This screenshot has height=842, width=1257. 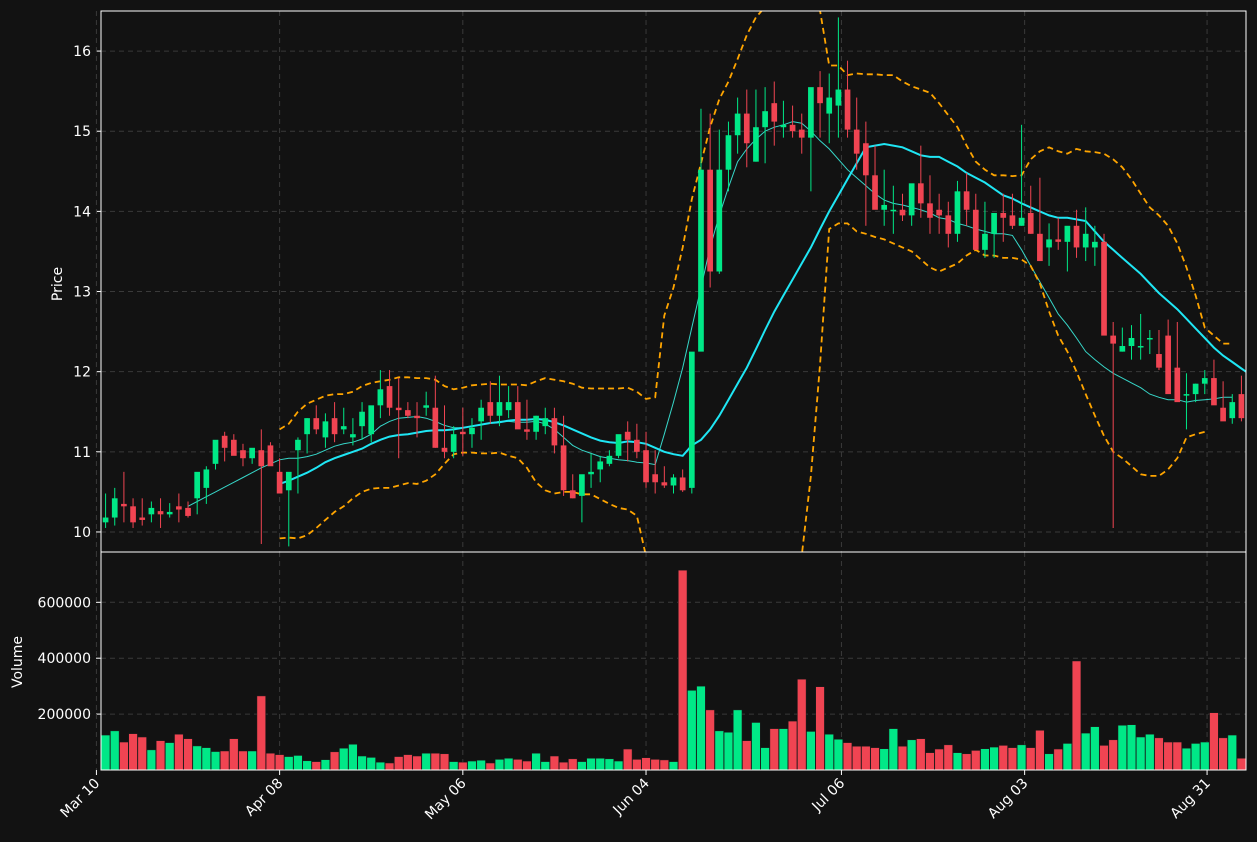 What do you see at coordinates (64, 715) in the screenshot?
I see `volume-tick-label: 200000` at bounding box center [64, 715].